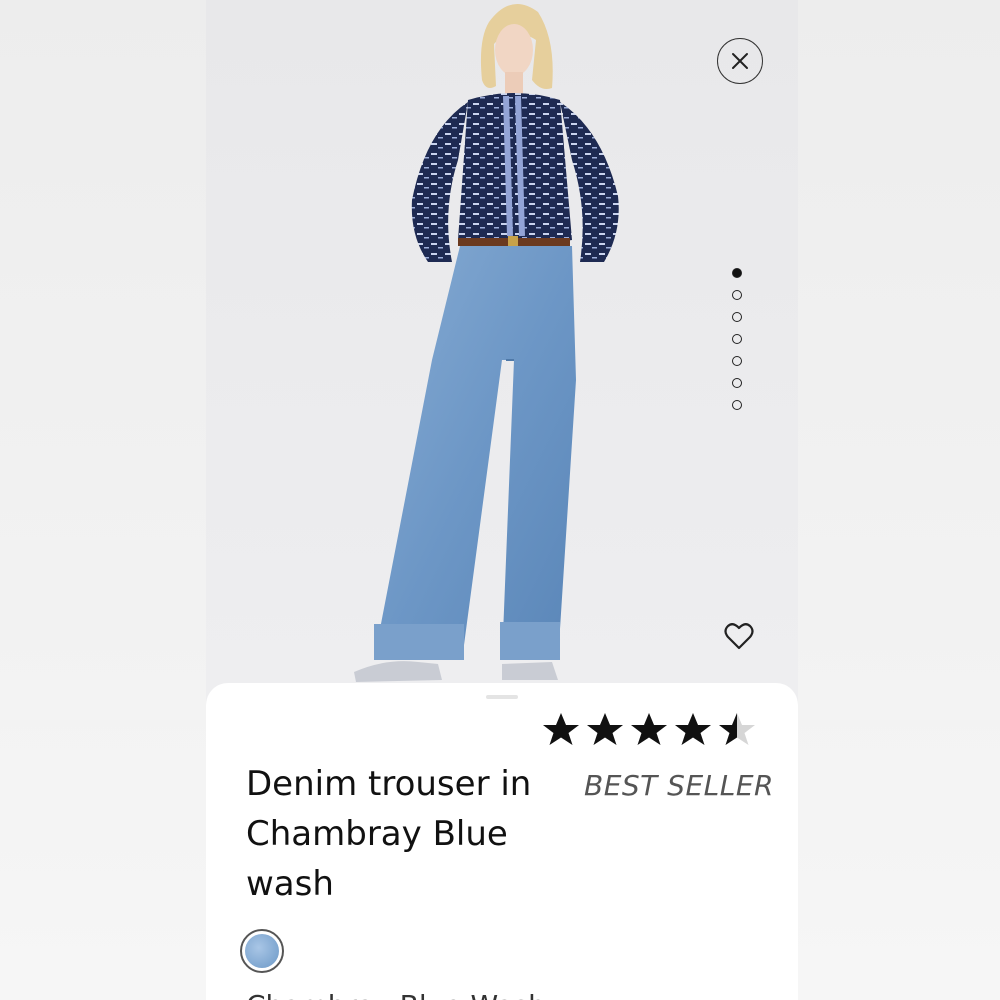 The width and height of the screenshot is (1000, 1000). Describe the element at coordinates (679, 785) in the screenshot. I see `best-seller-badge: BEST SELLER` at that location.